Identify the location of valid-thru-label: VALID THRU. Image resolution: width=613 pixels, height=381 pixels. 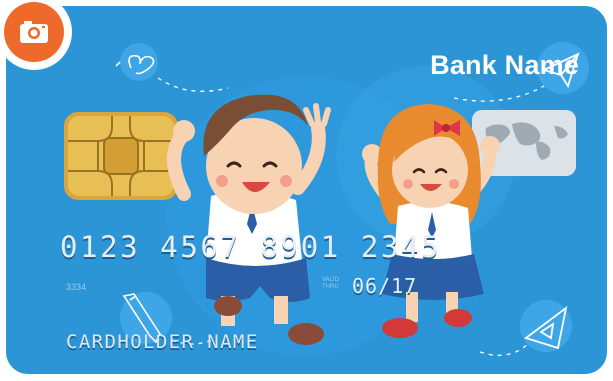
(330, 283).